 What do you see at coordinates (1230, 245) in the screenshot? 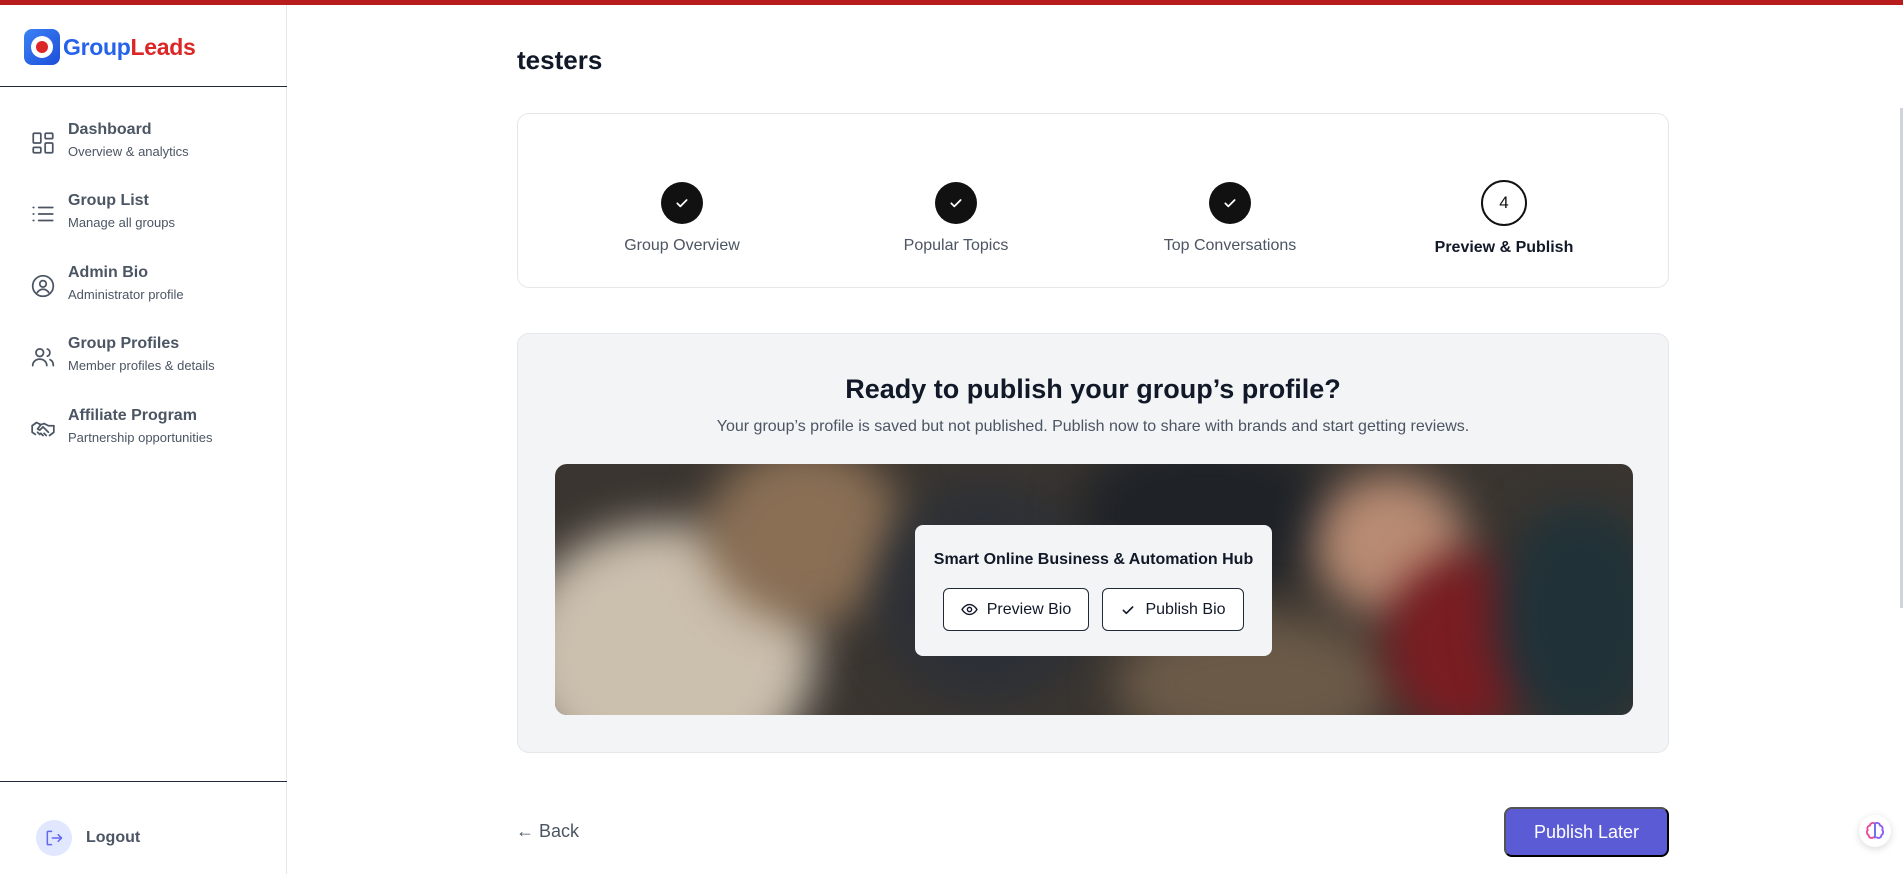
I see `step-label: Top Conversations` at bounding box center [1230, 245].